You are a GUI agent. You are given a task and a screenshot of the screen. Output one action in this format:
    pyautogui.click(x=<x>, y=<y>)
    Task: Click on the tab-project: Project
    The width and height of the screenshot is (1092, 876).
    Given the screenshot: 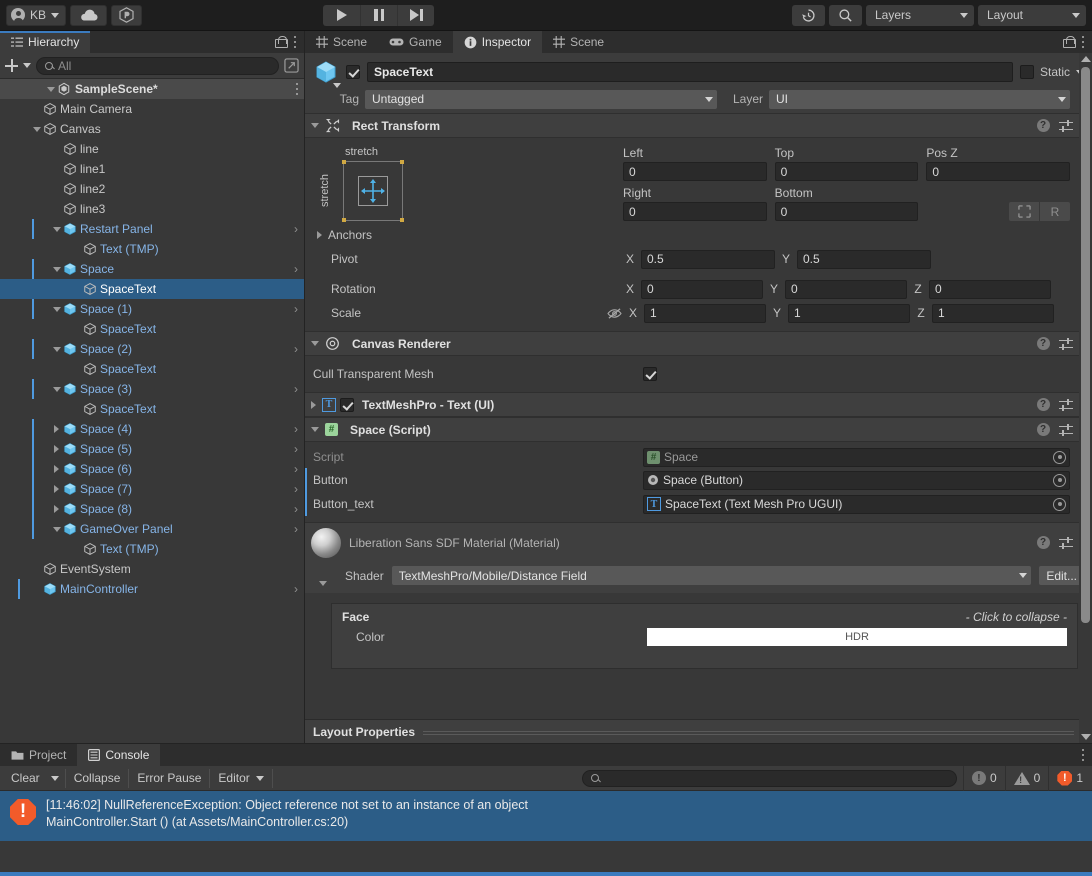 What is the action you would take?
    pyautogui.click(x=38, y=755)
    